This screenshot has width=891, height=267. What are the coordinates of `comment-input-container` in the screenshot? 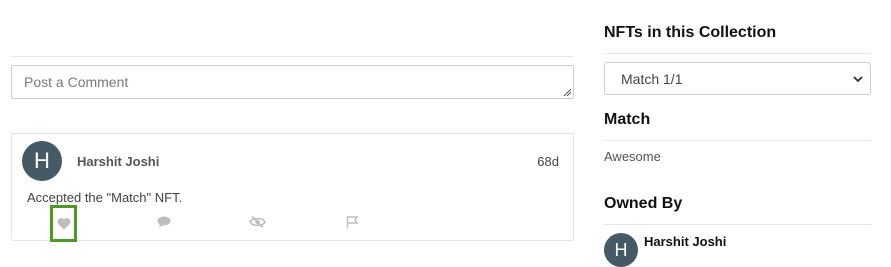 It's located at (292, 82).